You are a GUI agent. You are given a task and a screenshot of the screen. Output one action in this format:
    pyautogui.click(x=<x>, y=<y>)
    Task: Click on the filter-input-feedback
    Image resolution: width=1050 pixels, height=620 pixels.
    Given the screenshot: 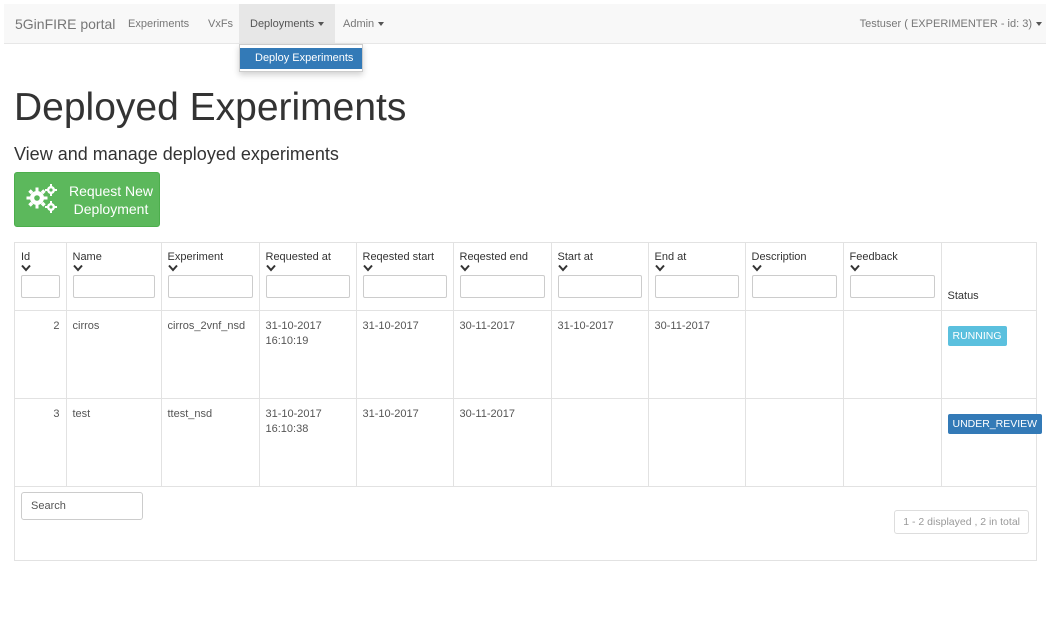 What is the action you would take?
    pyautogui.click(x=892, y=286)
    